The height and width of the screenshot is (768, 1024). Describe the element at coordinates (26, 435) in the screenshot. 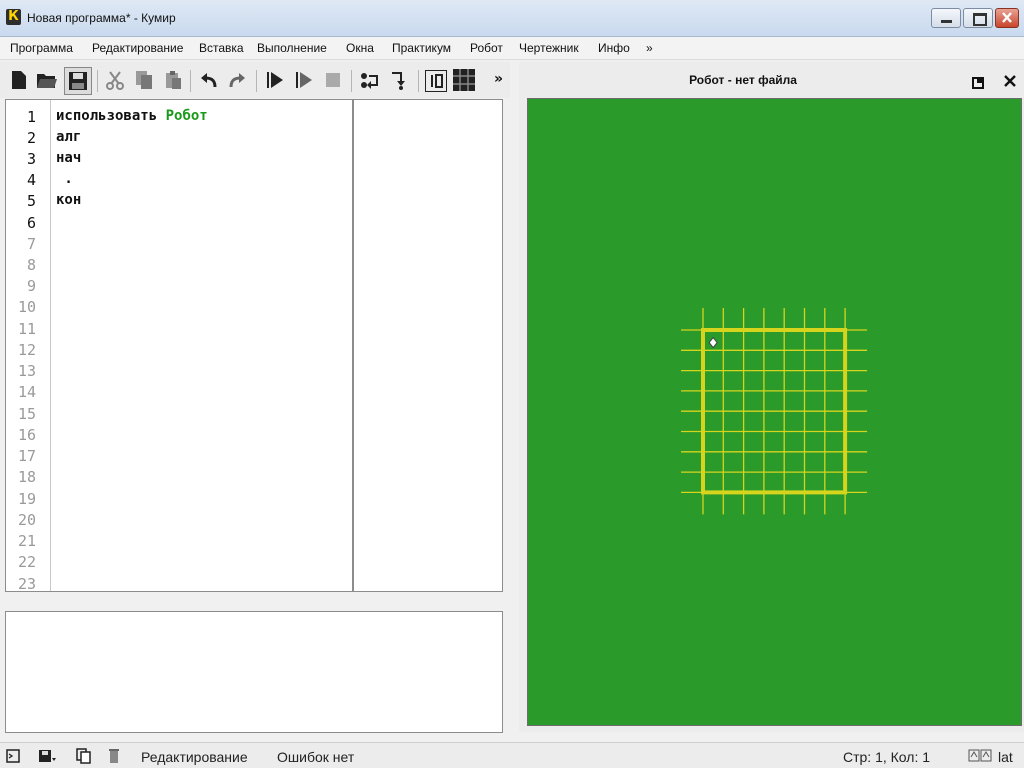

I see `line-number: 16` at that location.